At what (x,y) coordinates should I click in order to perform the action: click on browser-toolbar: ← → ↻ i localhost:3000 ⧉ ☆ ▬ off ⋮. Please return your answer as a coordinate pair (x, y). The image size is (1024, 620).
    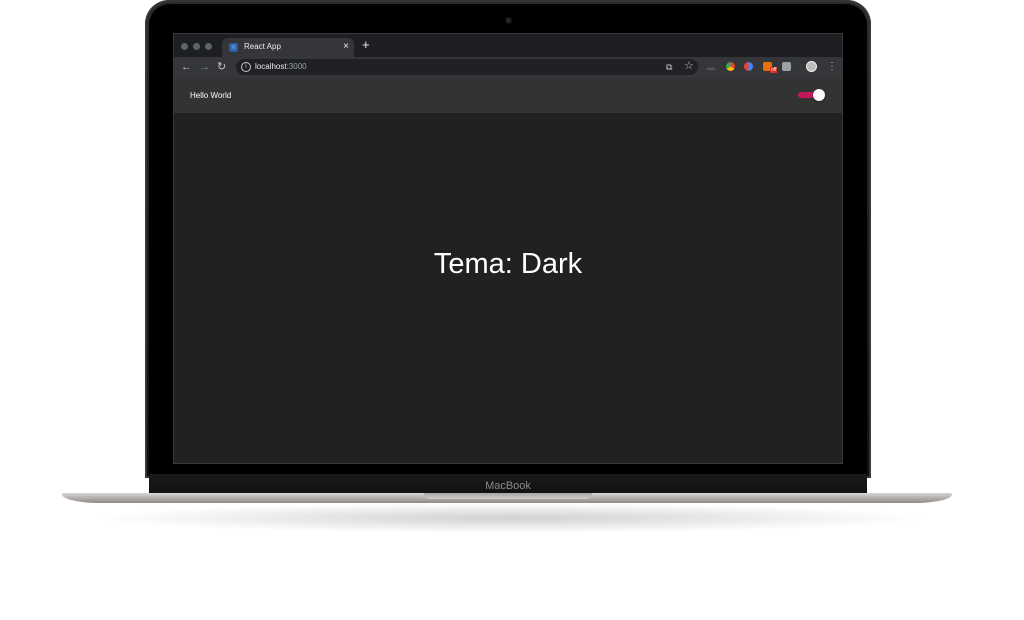
    Looking at the image, I should click on (508, 67).